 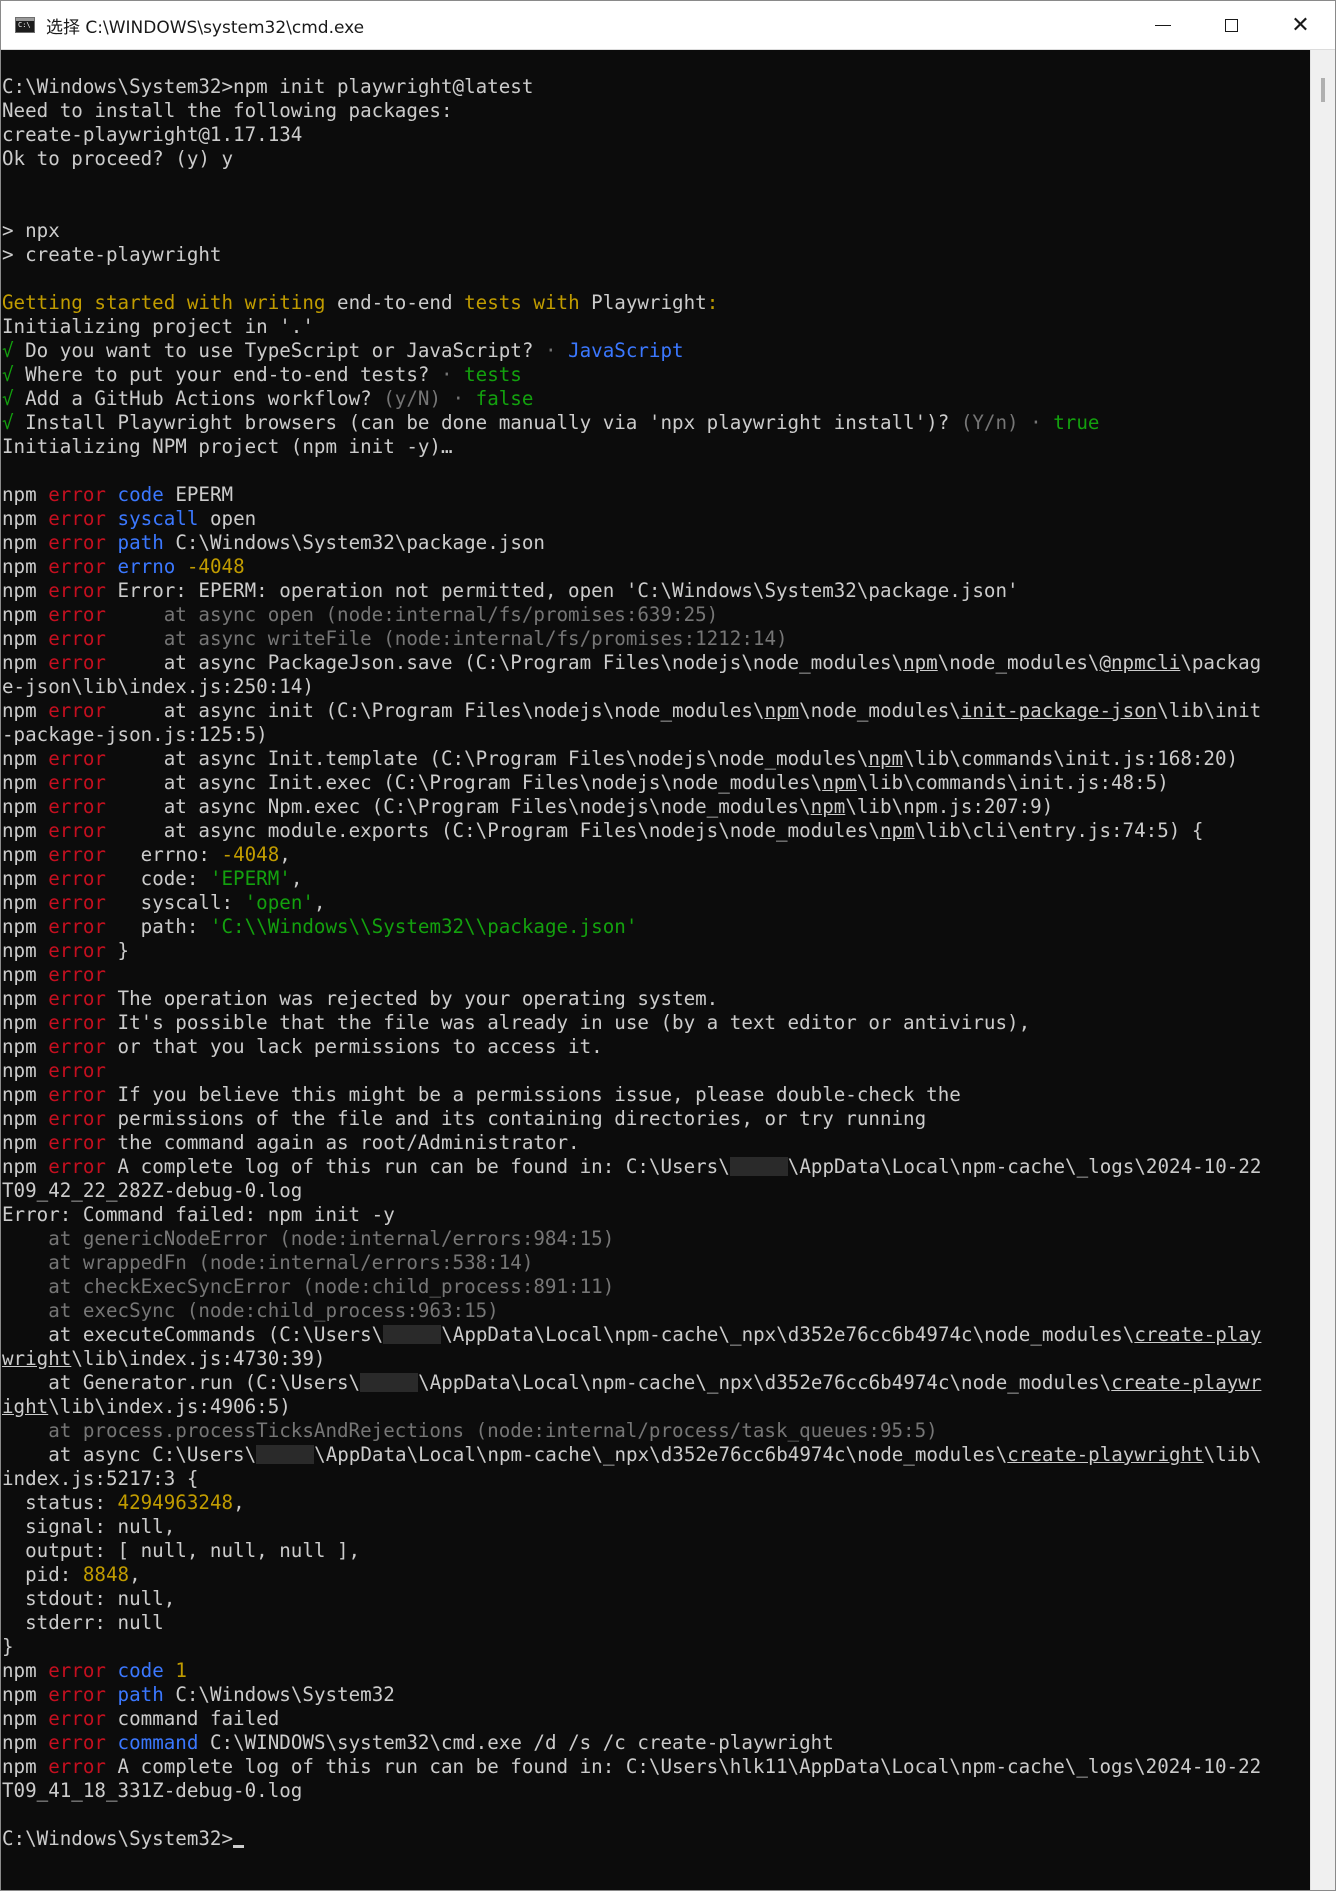 I want to click on console-segment: JavaScript, so click(x=626, y=350).